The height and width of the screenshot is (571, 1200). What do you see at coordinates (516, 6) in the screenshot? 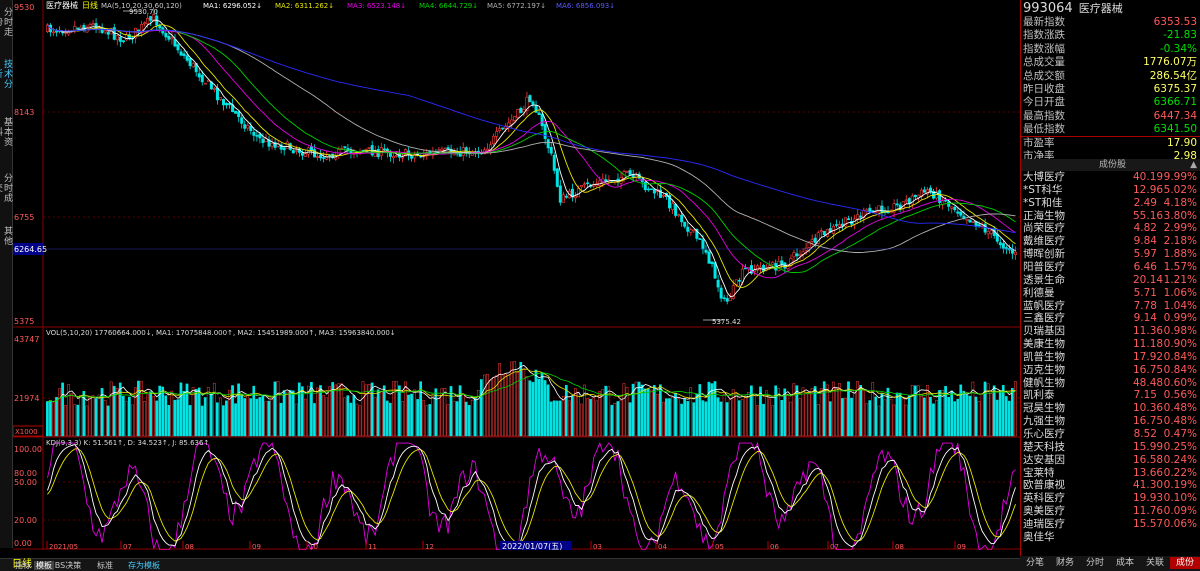
I see `ma5-value: MA5: 6772.197↓` at bounding box center [516, 6].